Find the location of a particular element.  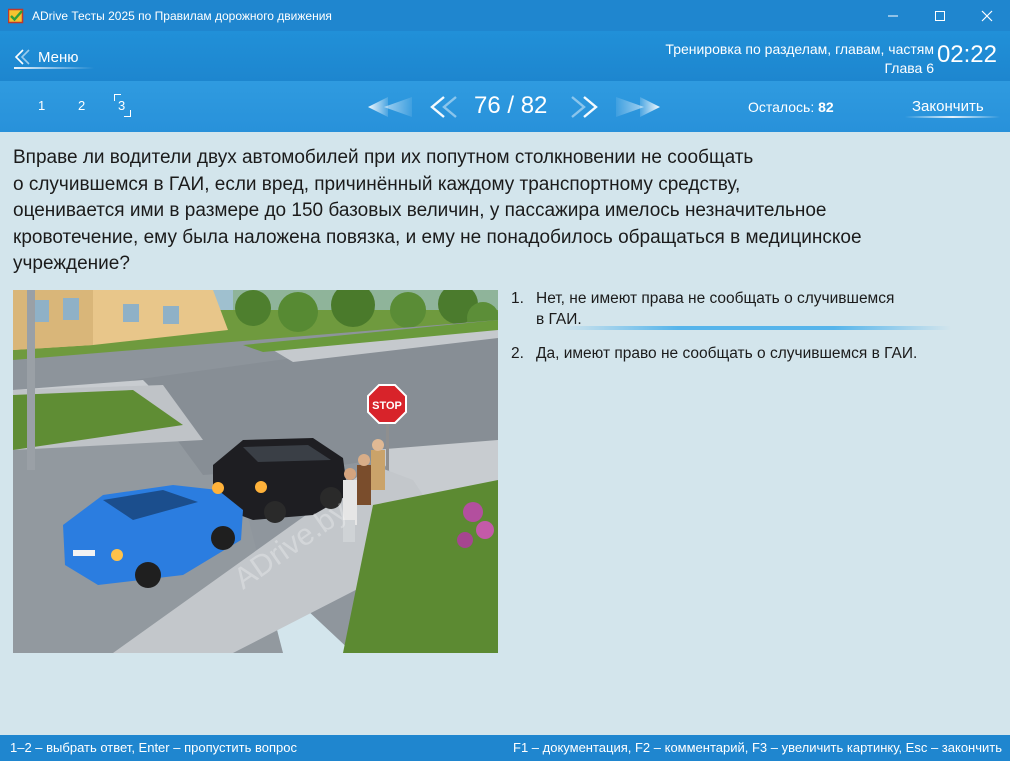

maximize-icon is located at coordinates (940, 15).